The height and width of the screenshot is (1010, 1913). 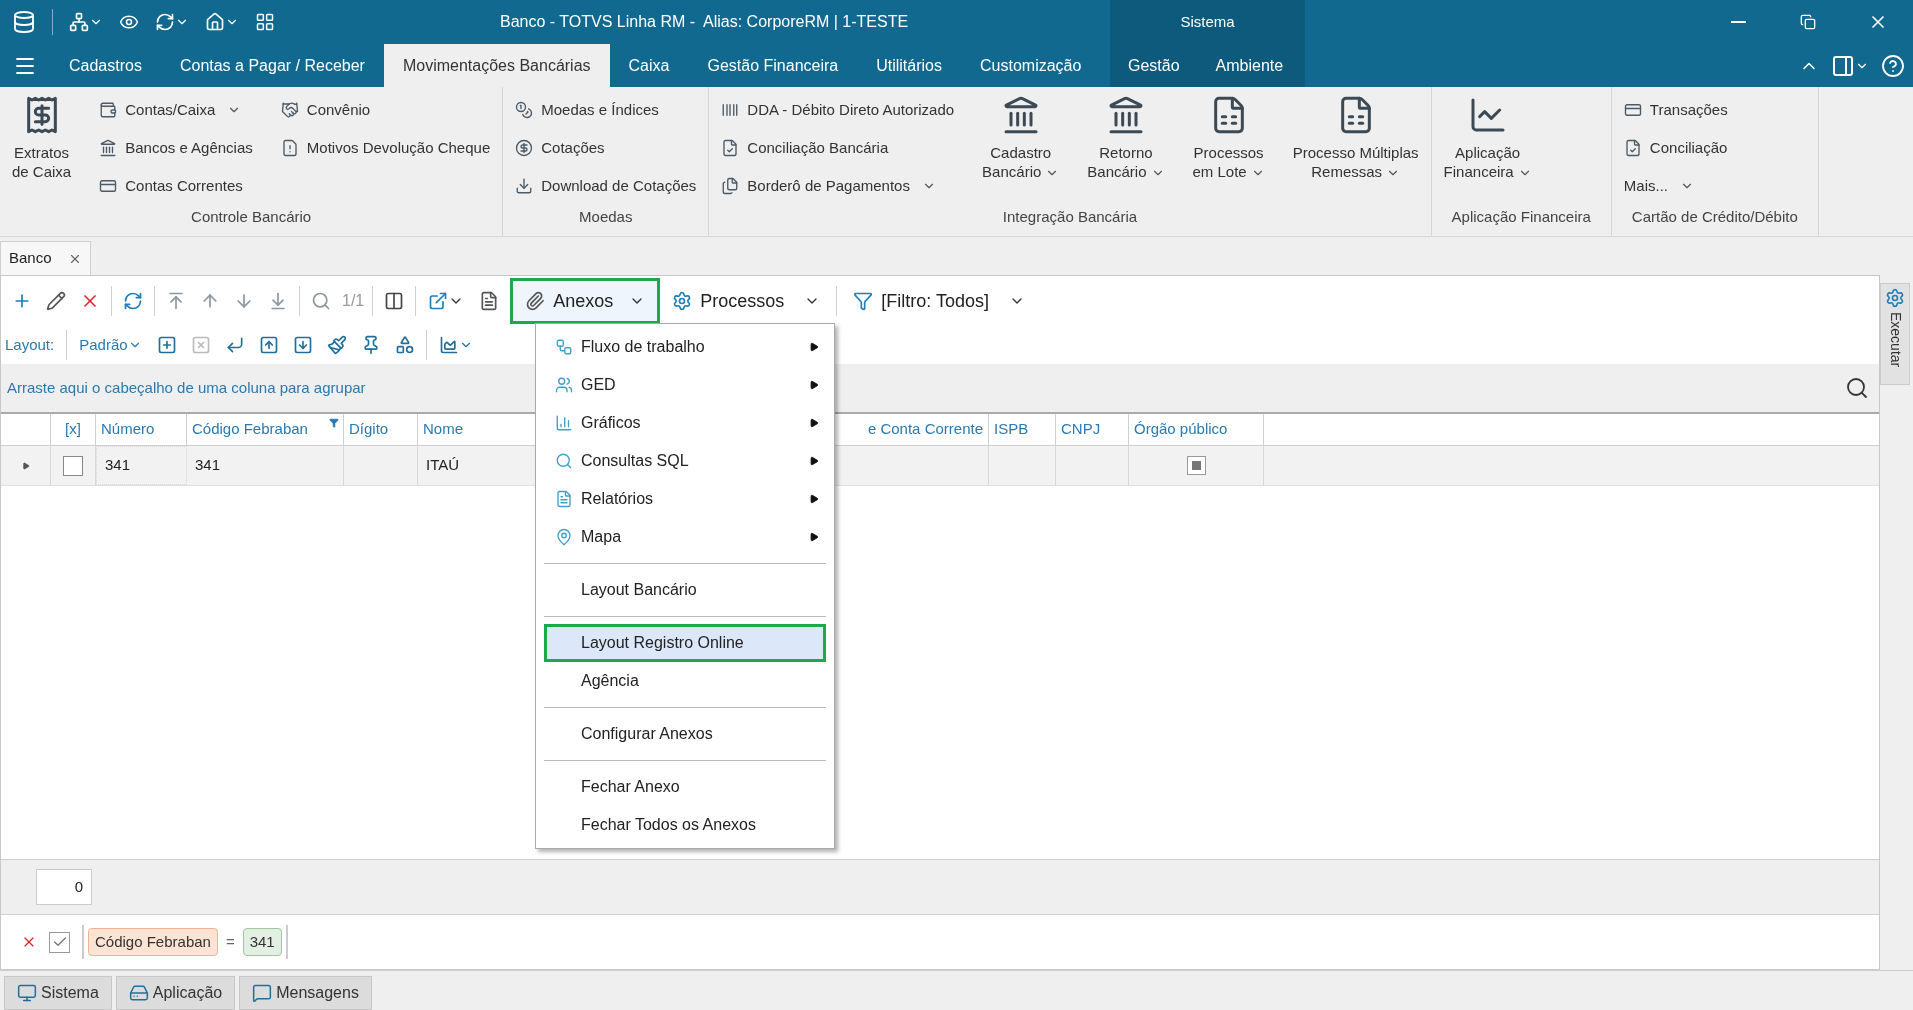 What do you see at coordinates (215, 22) in the screenshot?
I see `home-icon` at bounding box center [215, 22].